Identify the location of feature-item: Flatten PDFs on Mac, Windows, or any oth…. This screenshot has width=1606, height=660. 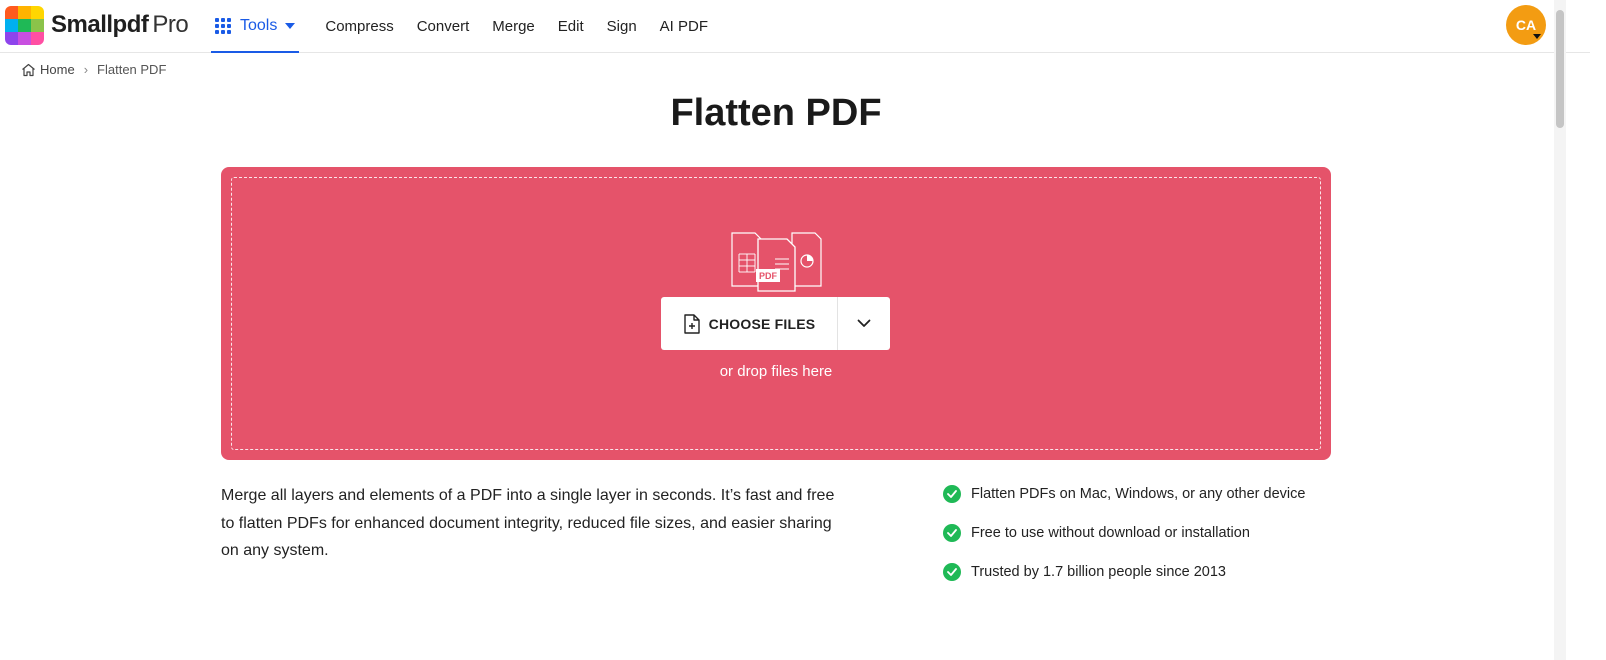
(1124, 494).